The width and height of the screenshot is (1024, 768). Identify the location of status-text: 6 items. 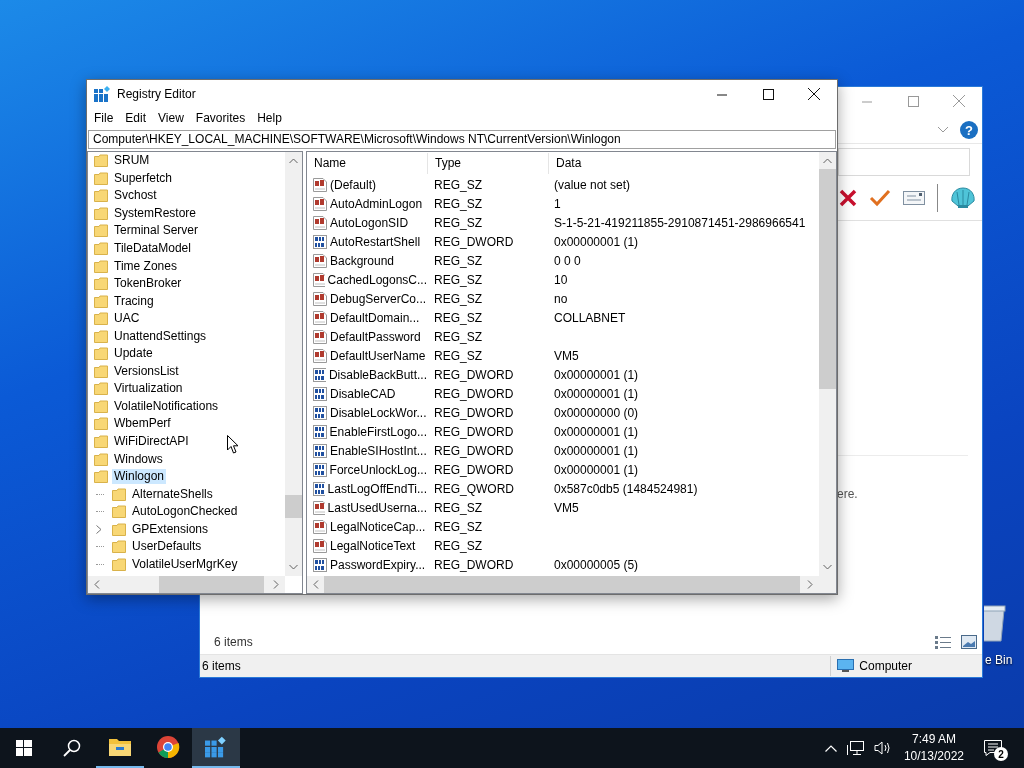
(221, 666).